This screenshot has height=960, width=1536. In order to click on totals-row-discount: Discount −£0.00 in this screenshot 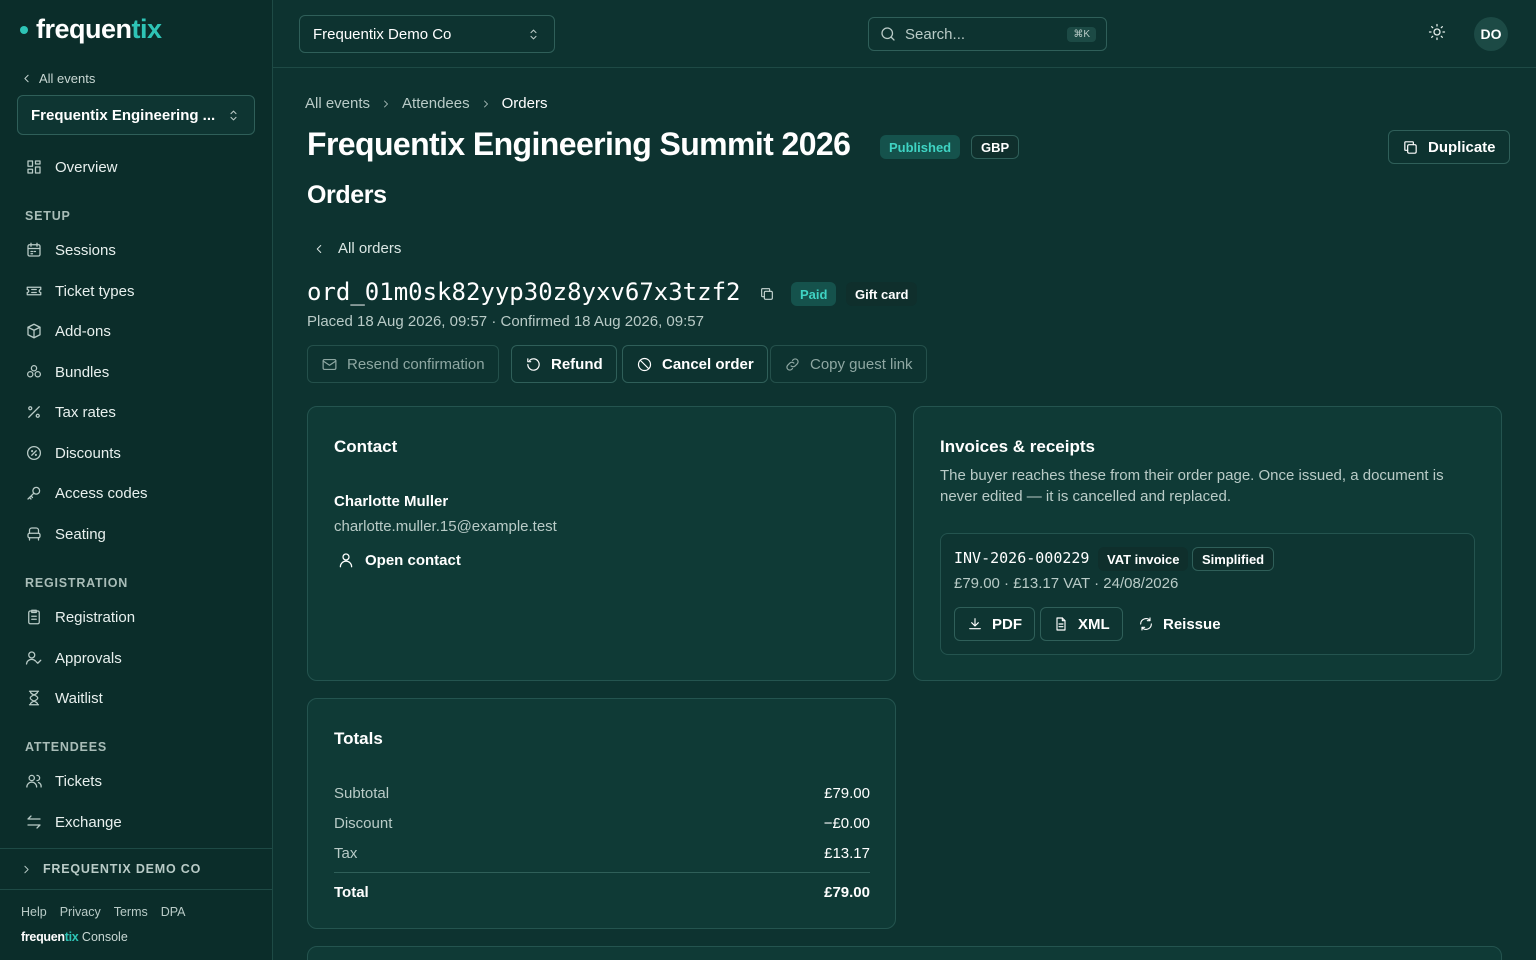, I will do `click(602, 823)`.